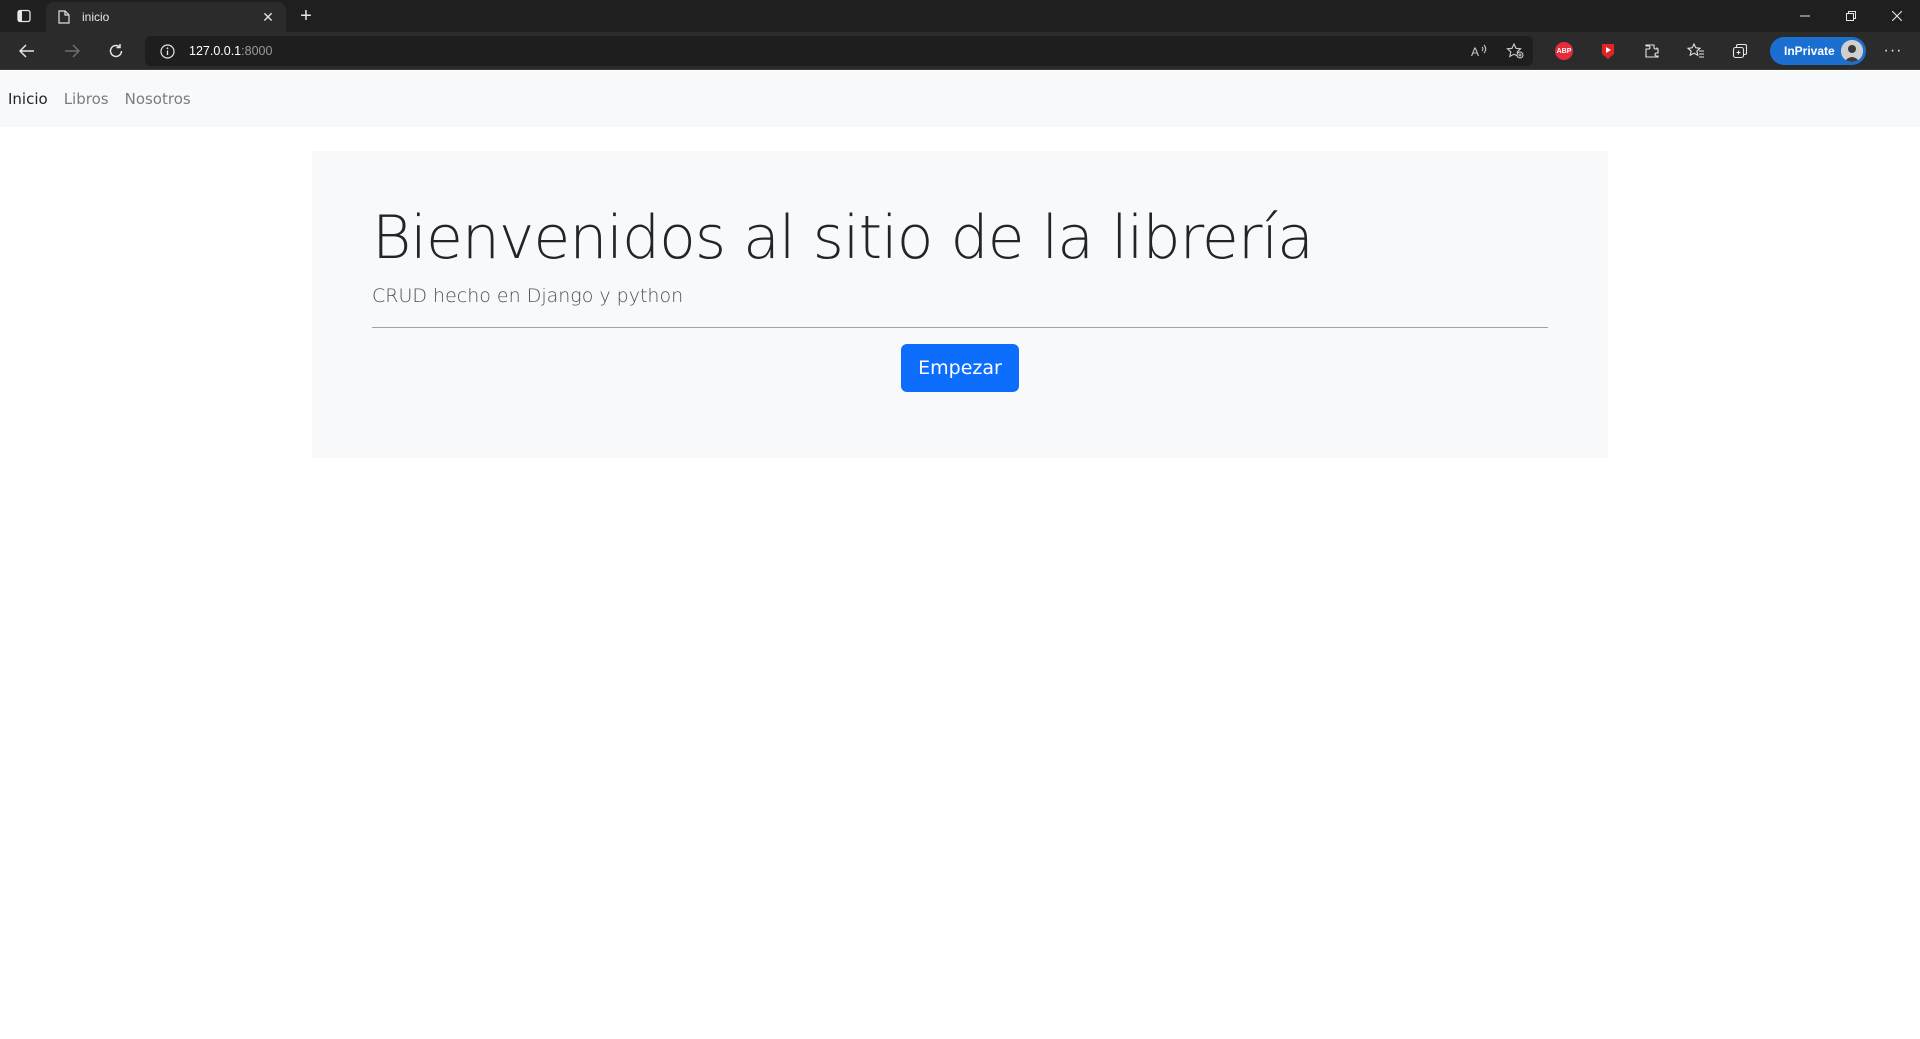  Describe the element at coordinates (257, 51) in the screenshot. I see `url-port: :8000` at that location.